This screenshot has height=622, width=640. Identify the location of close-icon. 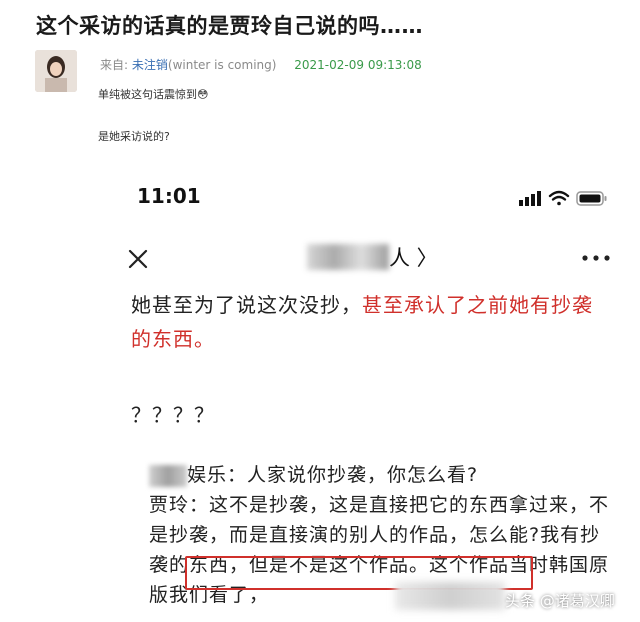
(138, 259).